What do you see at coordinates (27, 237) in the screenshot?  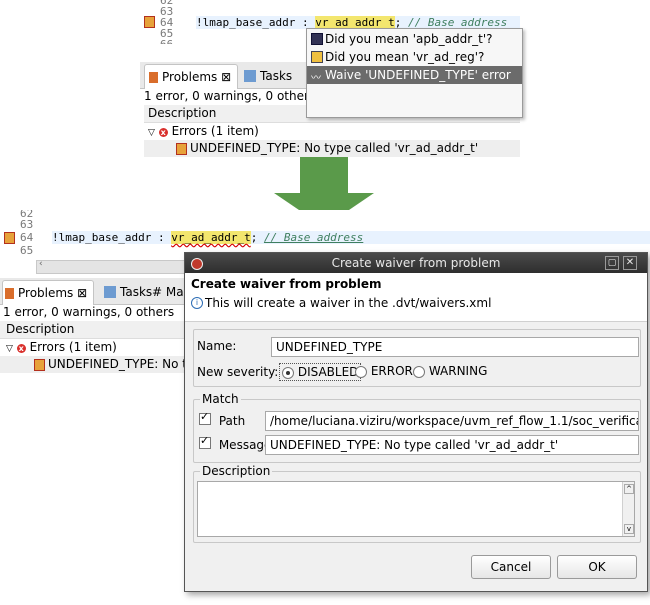 I see `line-number: 64` at bounding box center [27, 237].